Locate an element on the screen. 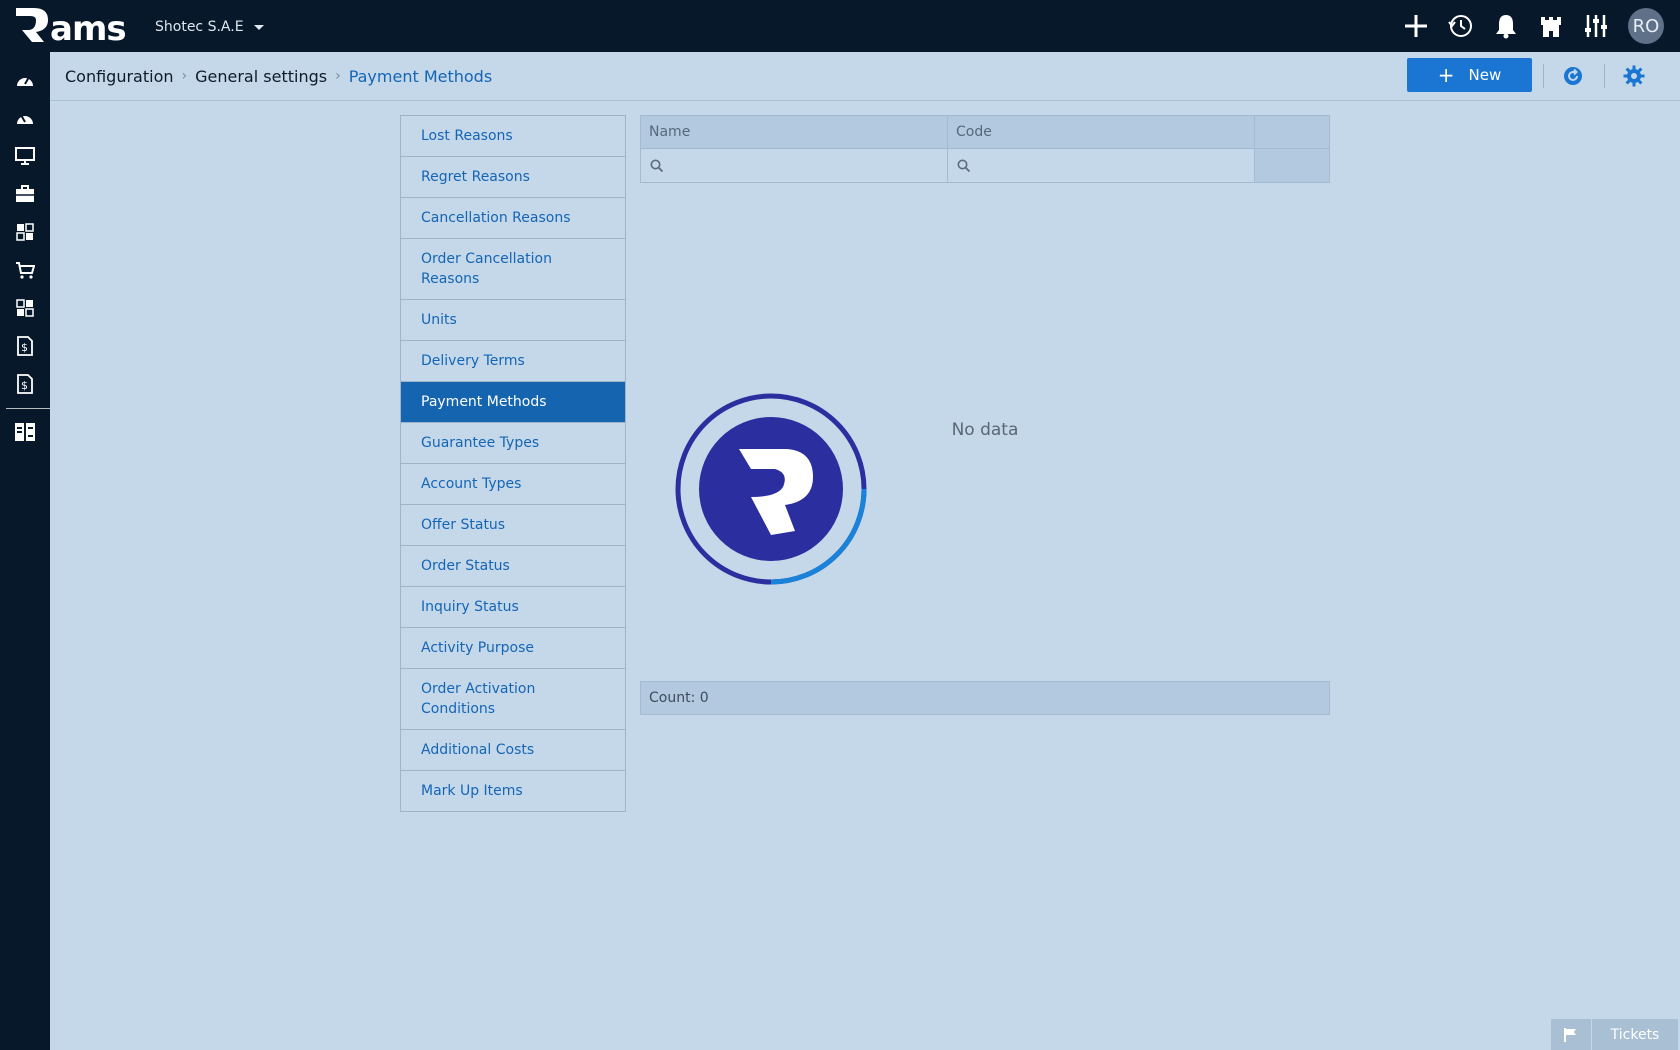  castle-icon is located at coordinates (1551, 26).